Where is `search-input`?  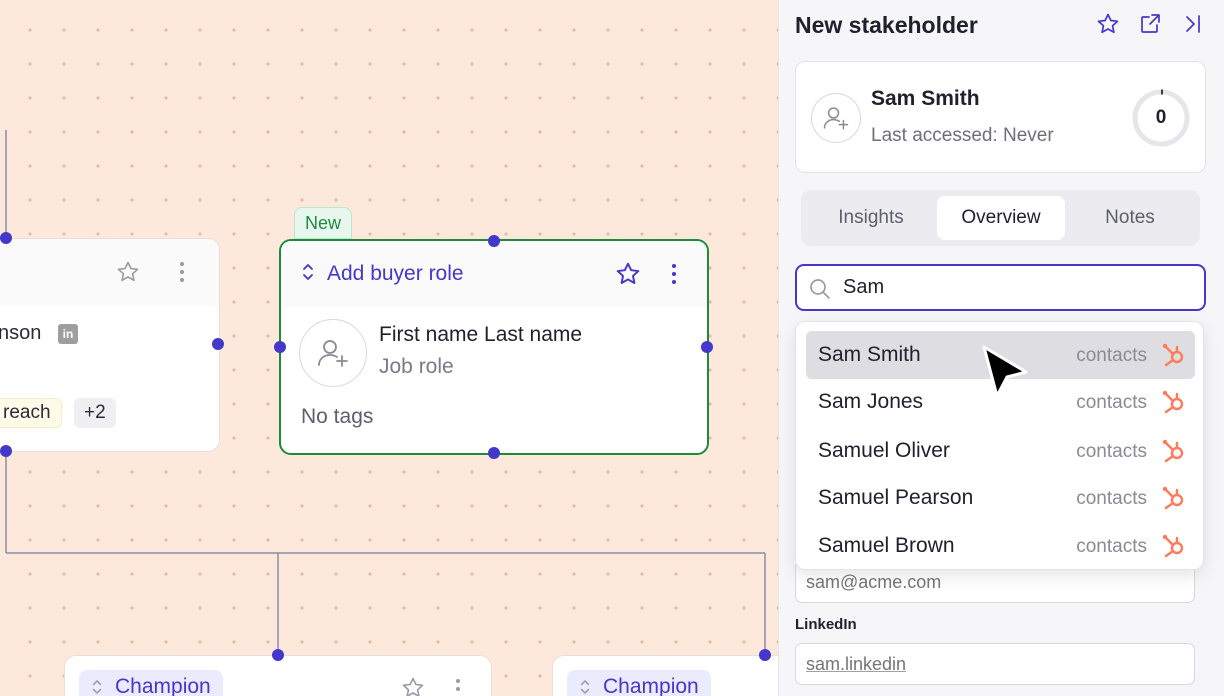 search-input is located at coordinates (1018, 287).